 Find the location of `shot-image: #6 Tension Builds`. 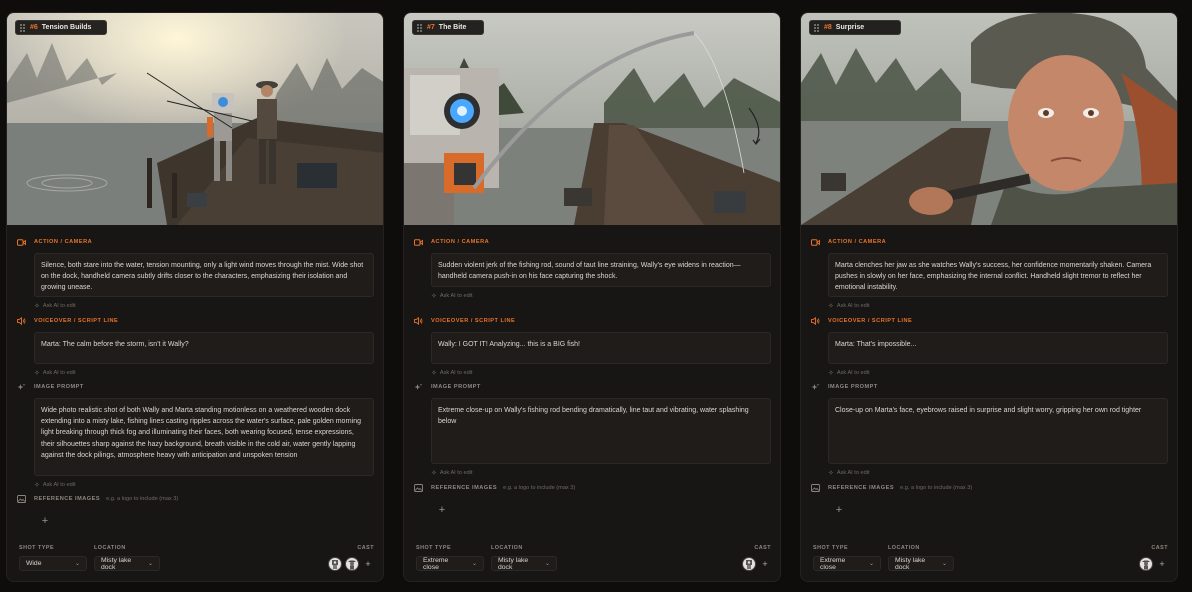

shot-image: #6 Tension Builds is located at coordinates (195, 119).